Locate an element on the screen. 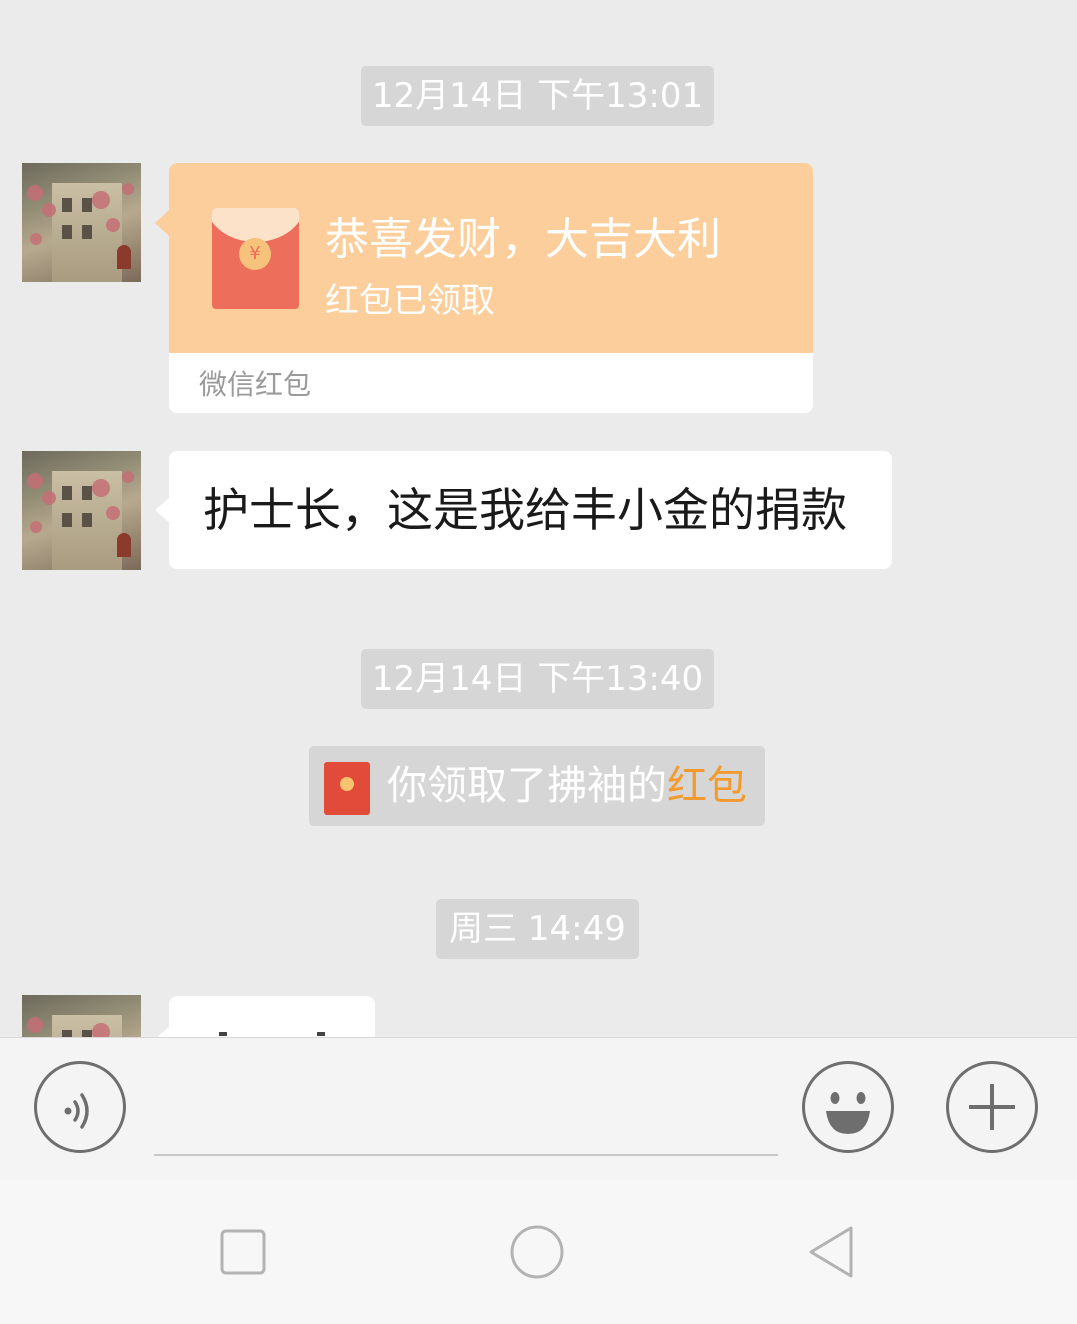  red-envelope-icon: ¥ is located at coordinates (255, 258).